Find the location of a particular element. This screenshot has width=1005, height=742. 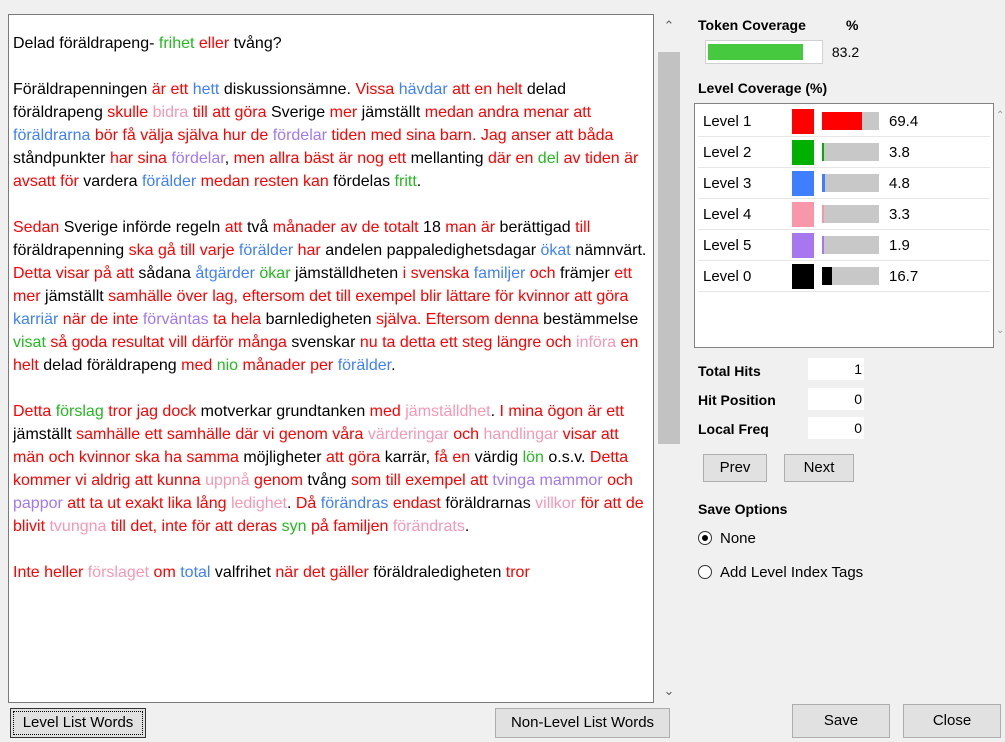

radio-add-level-index-tags is located at coordinates (705, 572).